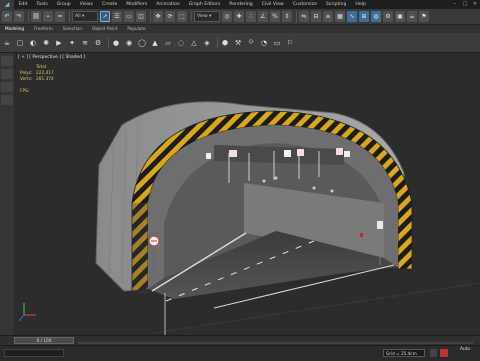 The width and height of the screenshot is (480, 361). What do you see at coordinates (388, 16) in the screenshot?
I see `render-setup-icon: ⚙` at bounding box center [388, 16].